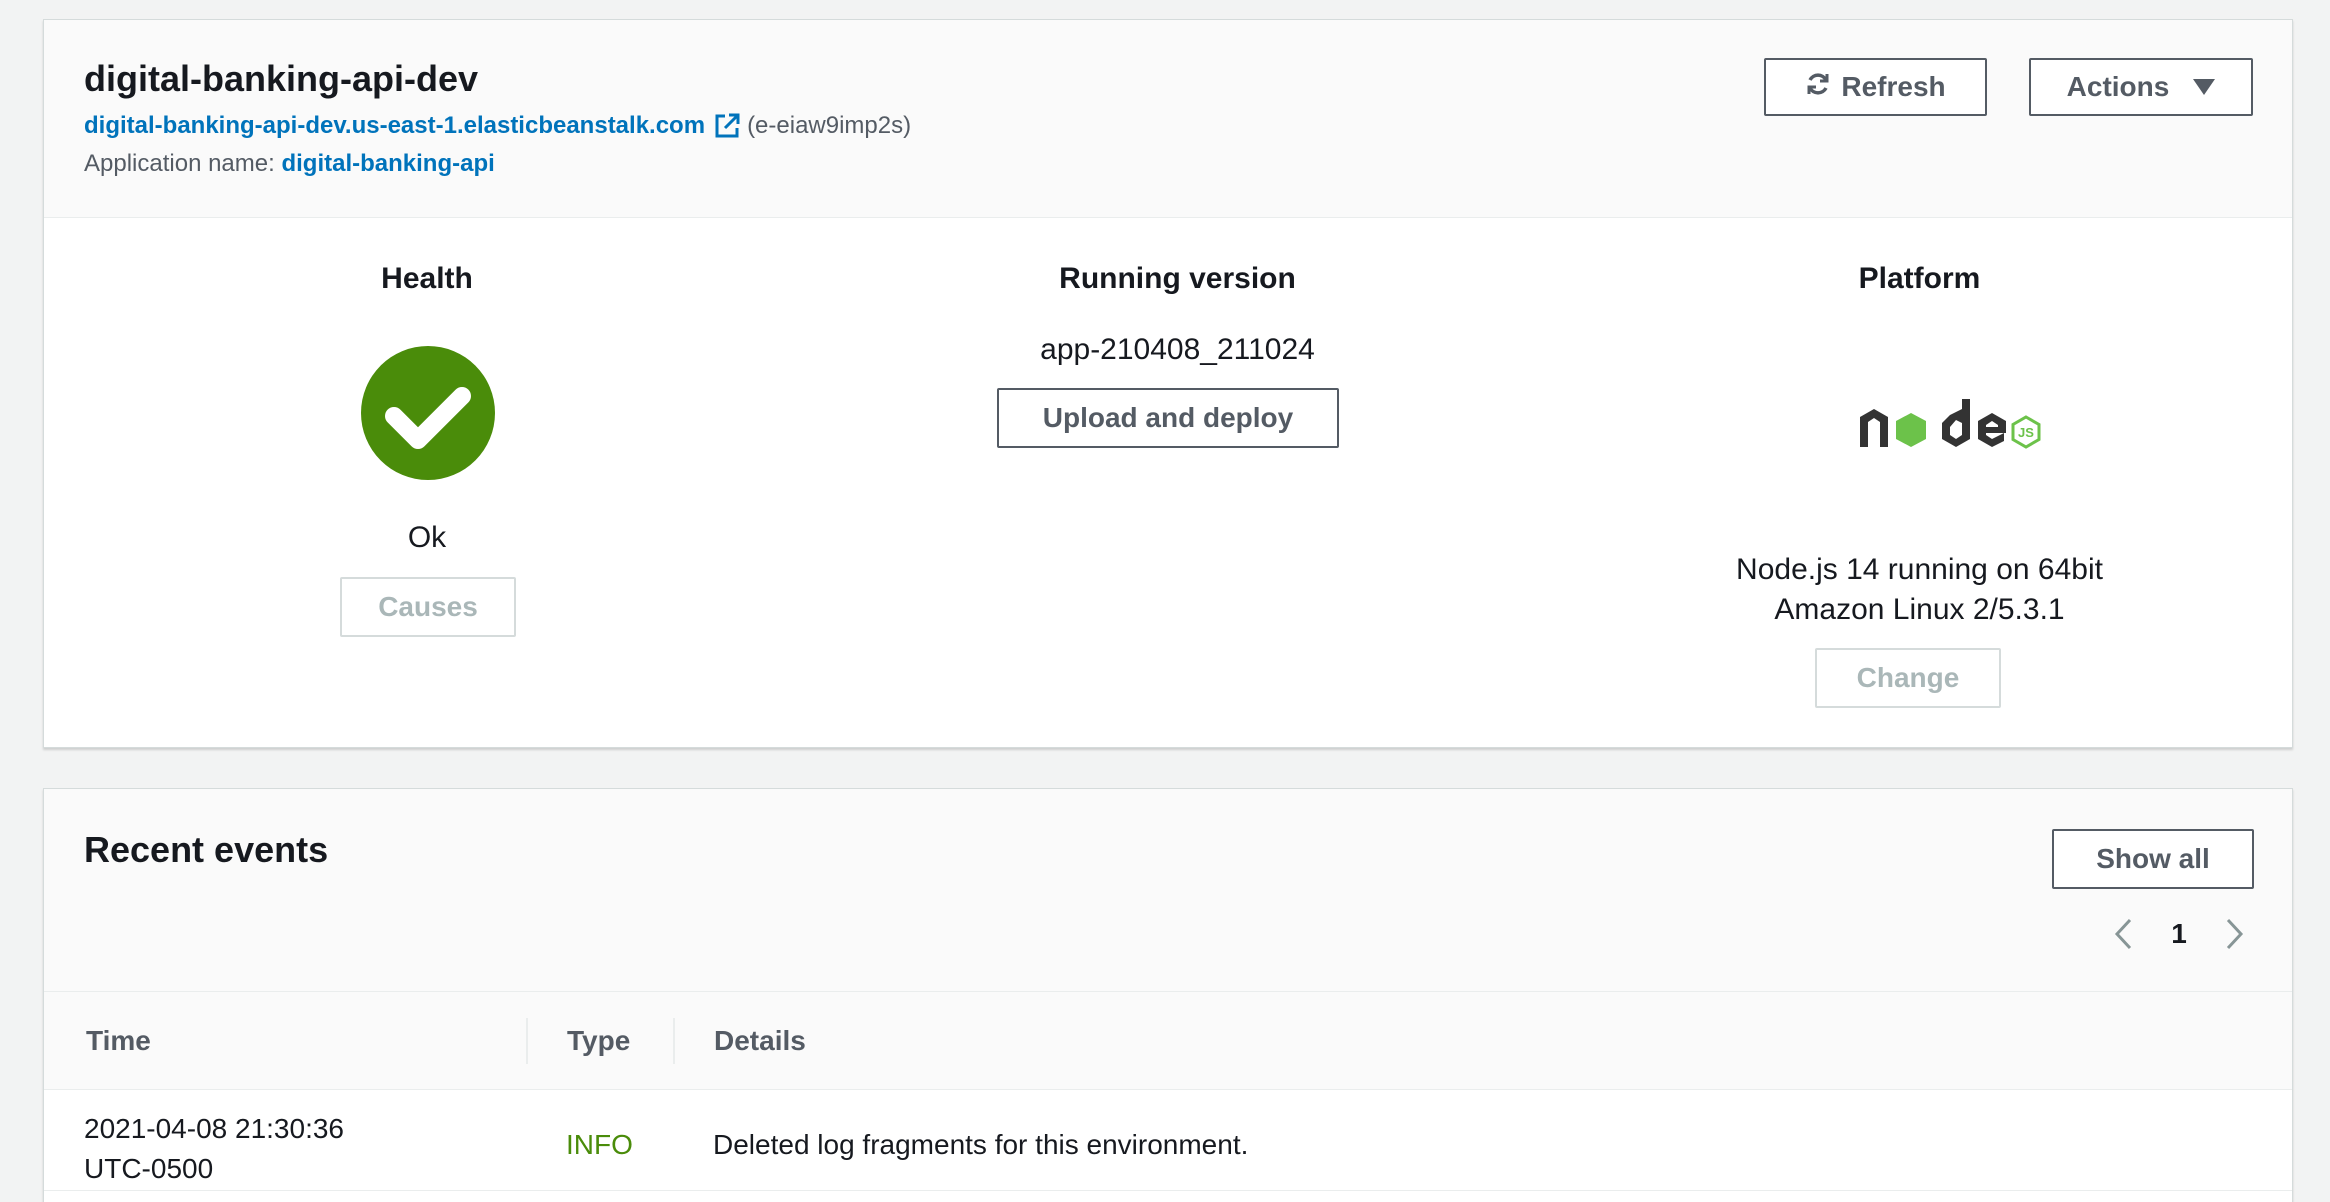 This screenshot has height=1202, width=2330. I want to click on application-name-label: Application name:, so click(179, 163).